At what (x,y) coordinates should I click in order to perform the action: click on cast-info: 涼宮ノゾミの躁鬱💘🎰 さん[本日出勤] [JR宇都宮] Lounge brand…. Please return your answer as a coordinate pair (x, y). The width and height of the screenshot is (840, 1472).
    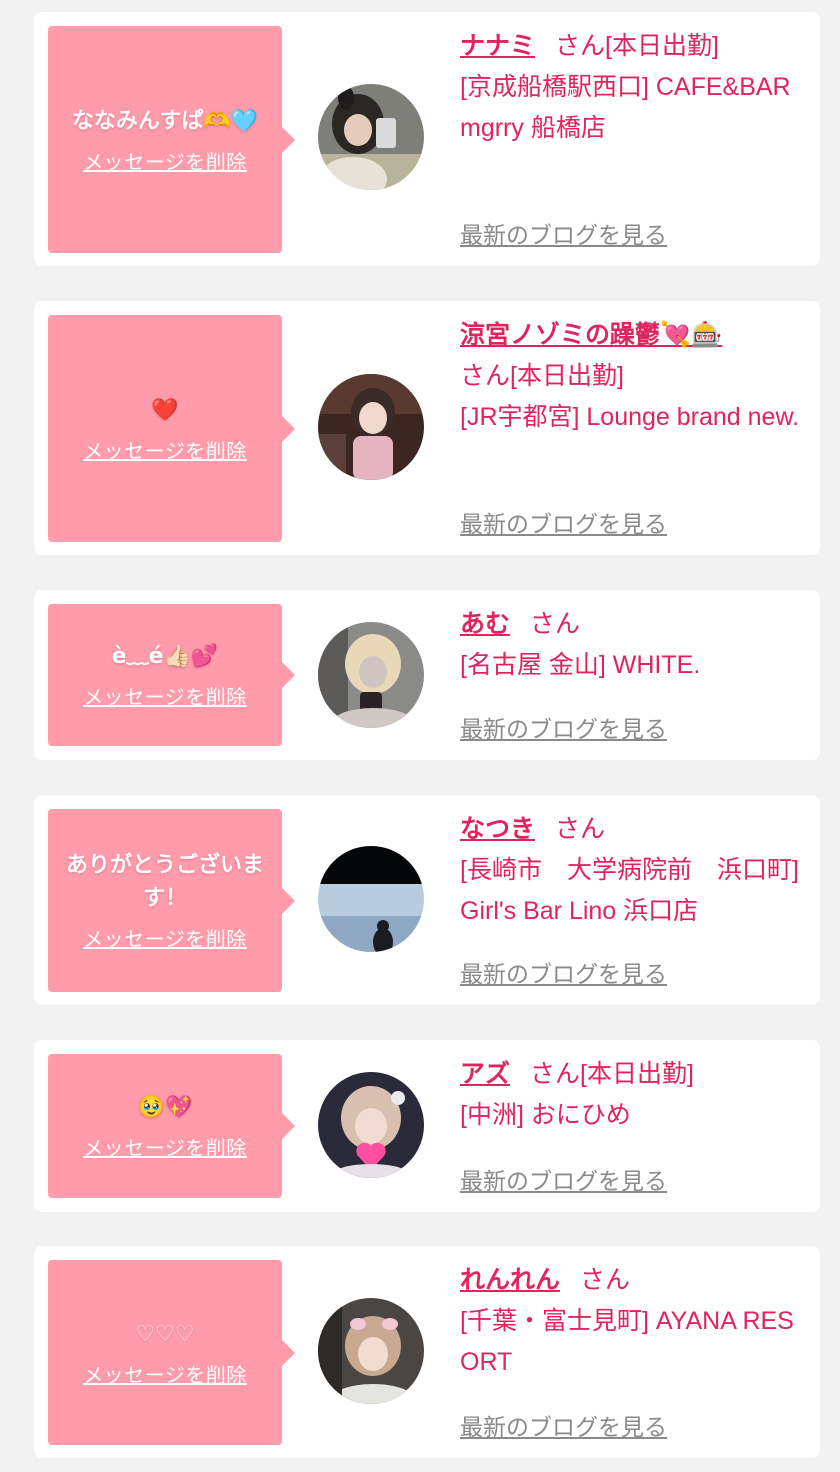
    Looking at the image, I should click on (635, 376).